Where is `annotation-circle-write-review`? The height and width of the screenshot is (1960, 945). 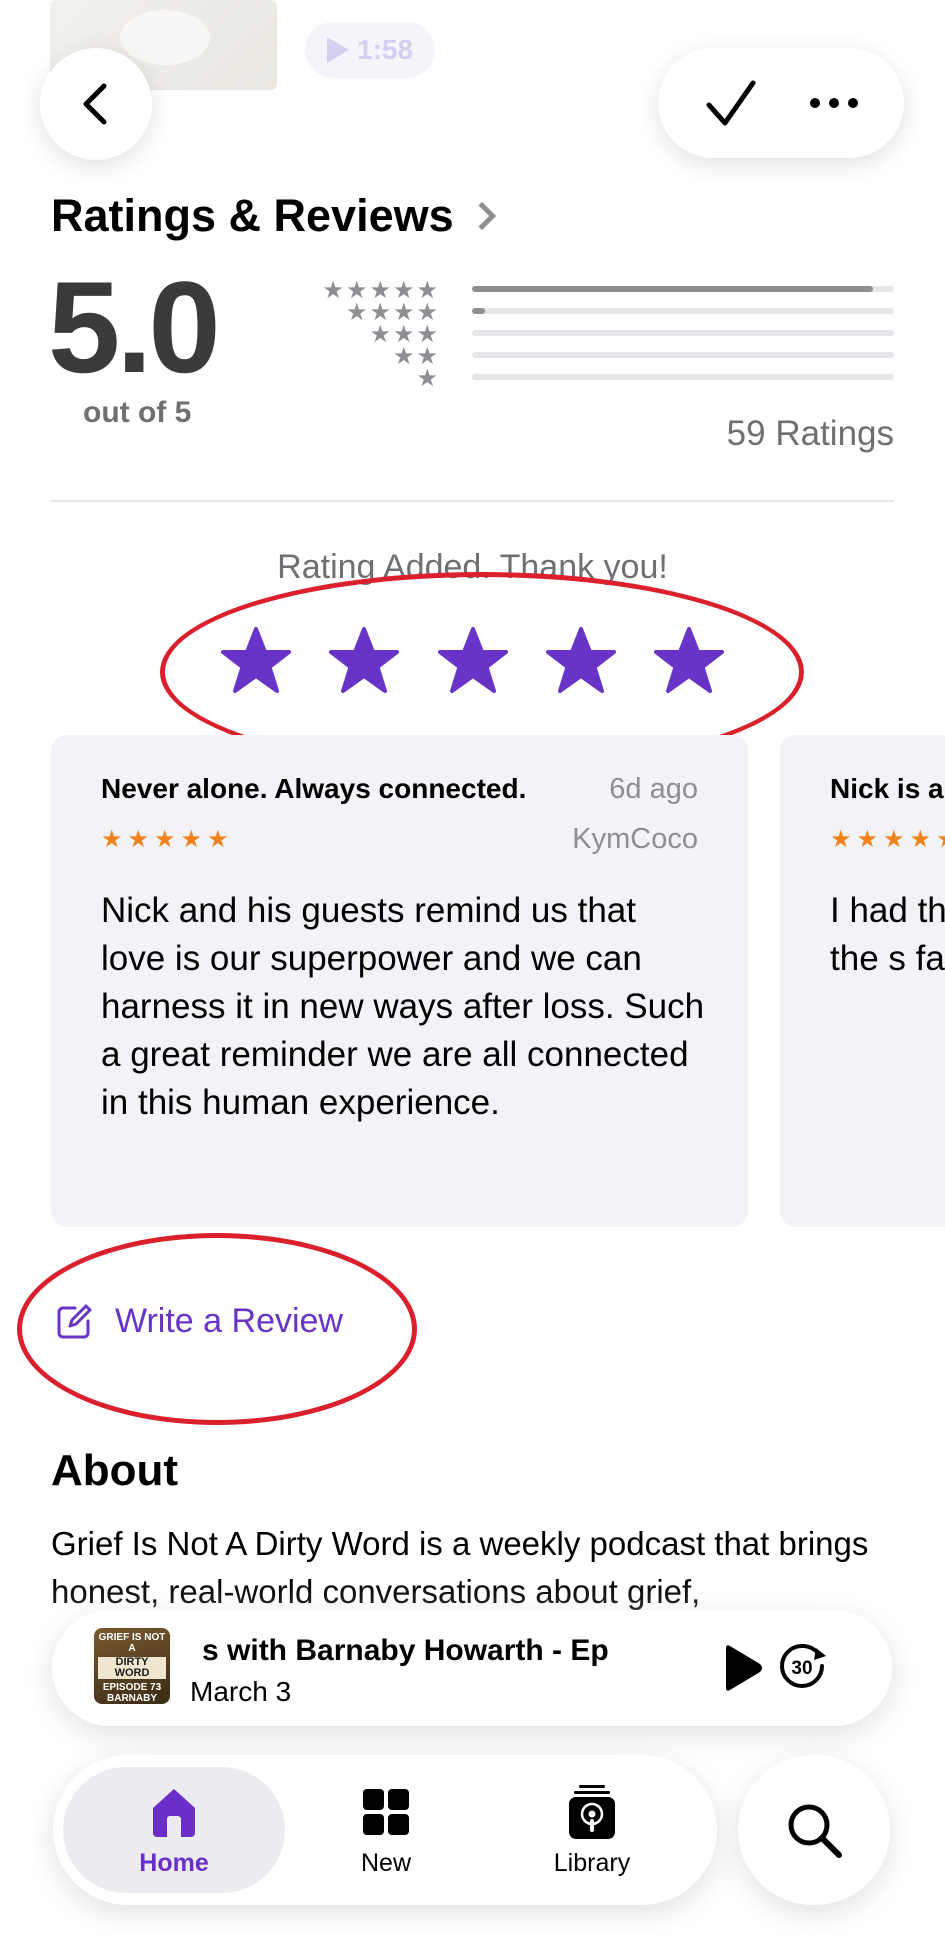 annotation-circle-write-review is located at coordinates (217, 1329).